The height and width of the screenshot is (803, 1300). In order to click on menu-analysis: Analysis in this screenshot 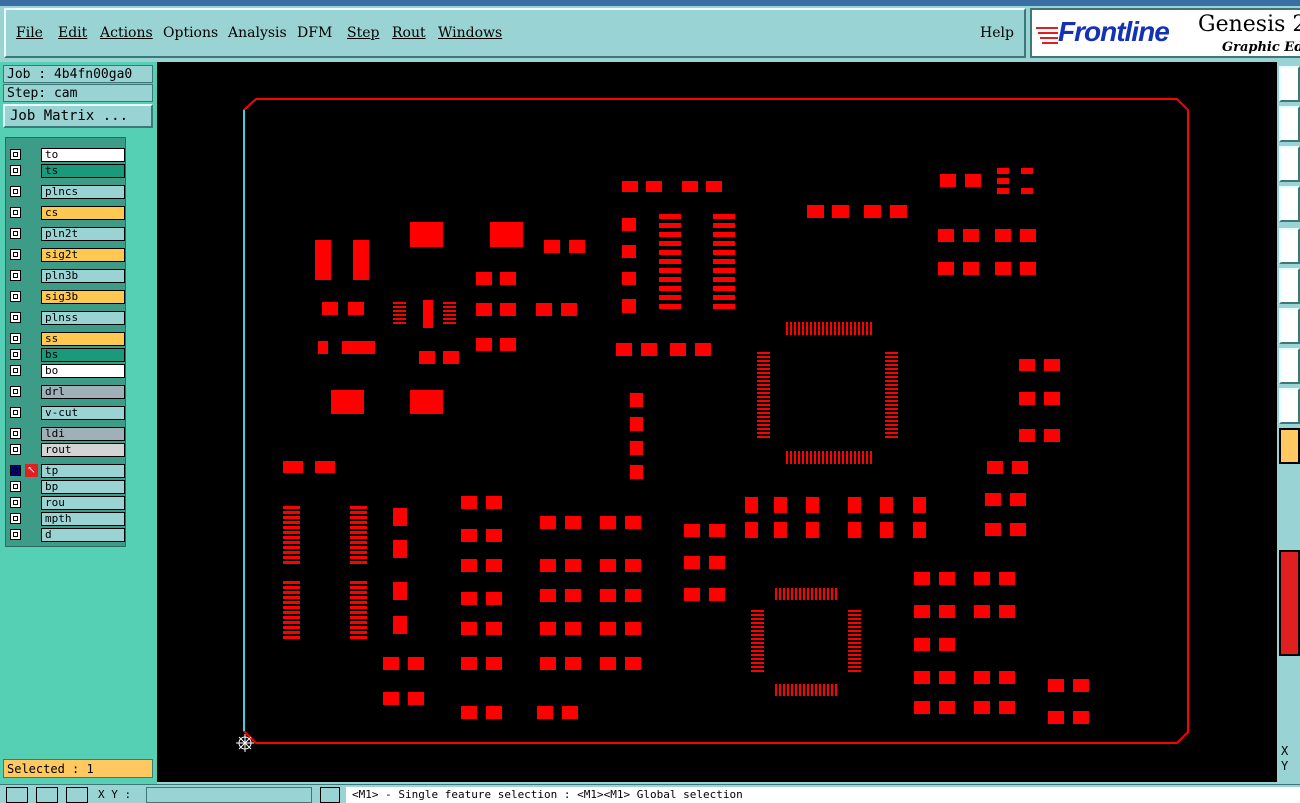, I will do `click(257, 33)`.